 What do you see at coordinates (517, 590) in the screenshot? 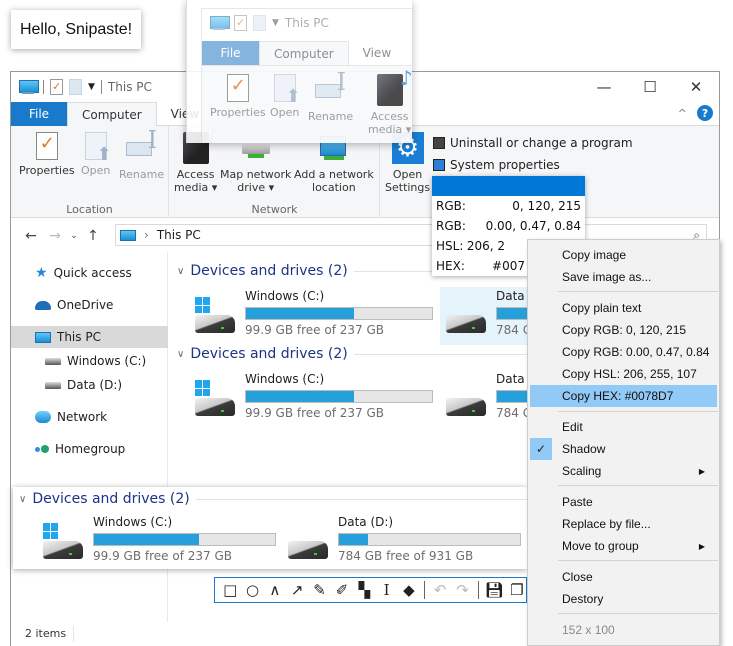
I see `copy-icon: ❐` at bounding box center [517, 590].